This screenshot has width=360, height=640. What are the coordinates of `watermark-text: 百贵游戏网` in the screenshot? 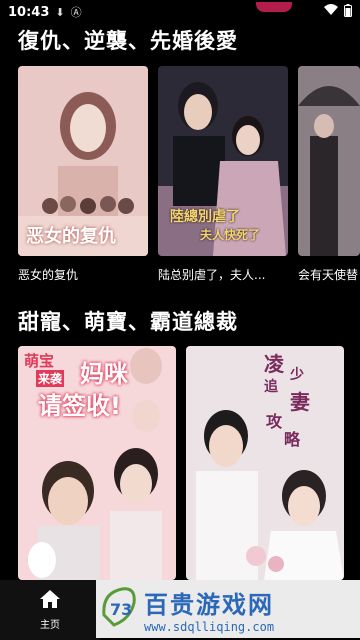 It's located at (209, 604).